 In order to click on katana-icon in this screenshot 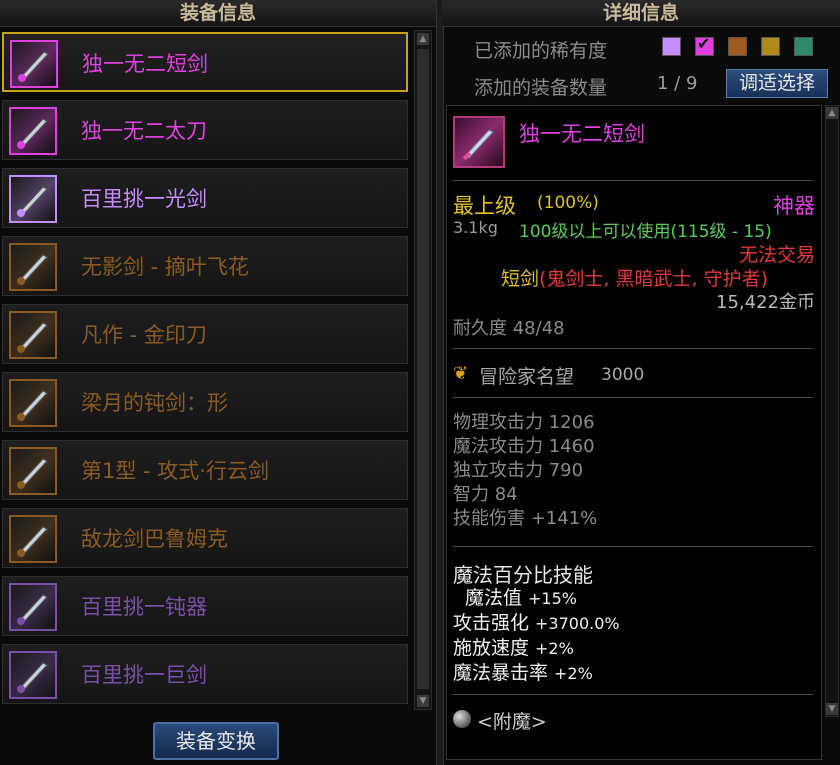, I will do `click(33, 131)`.